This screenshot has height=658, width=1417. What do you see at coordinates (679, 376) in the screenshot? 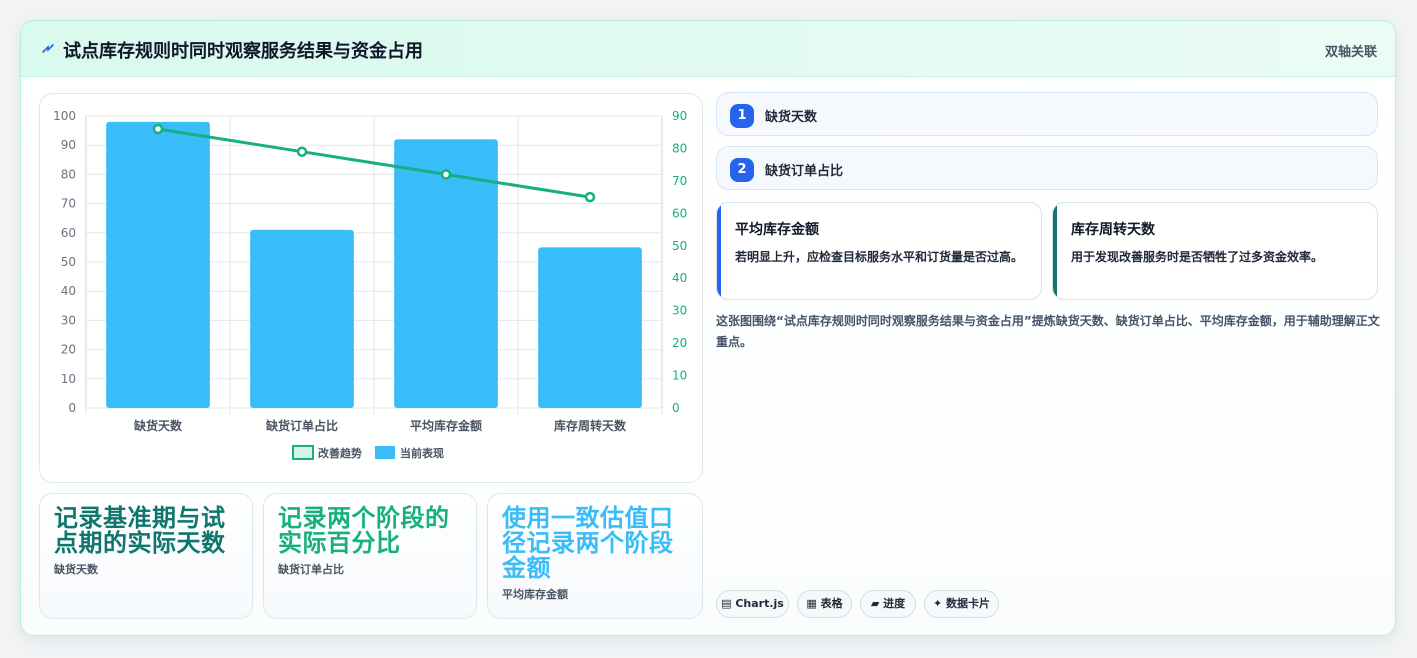
I see `y-right-tick-label: 10` at bounding box center [679, 376].